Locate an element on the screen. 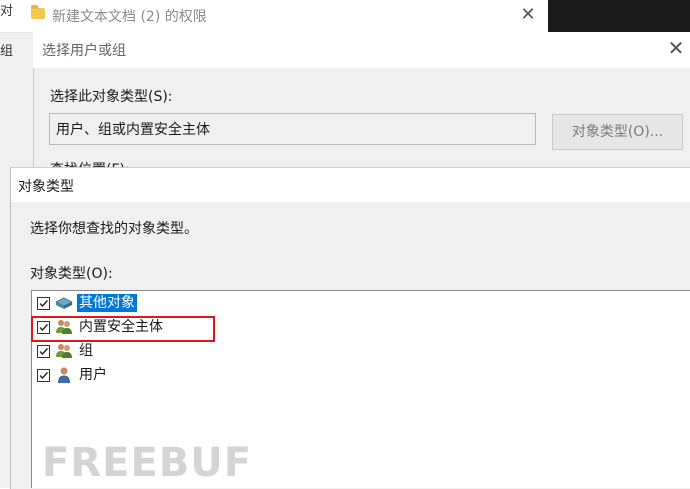 The width and height of the screenshot is (690, 489). folder-icon is located at coordinates (38, 12).